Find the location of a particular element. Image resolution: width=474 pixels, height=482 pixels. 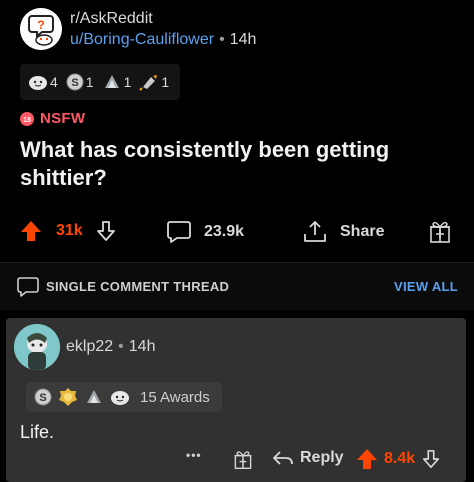

comment-body: Life. is located at coordinates (37, 432).